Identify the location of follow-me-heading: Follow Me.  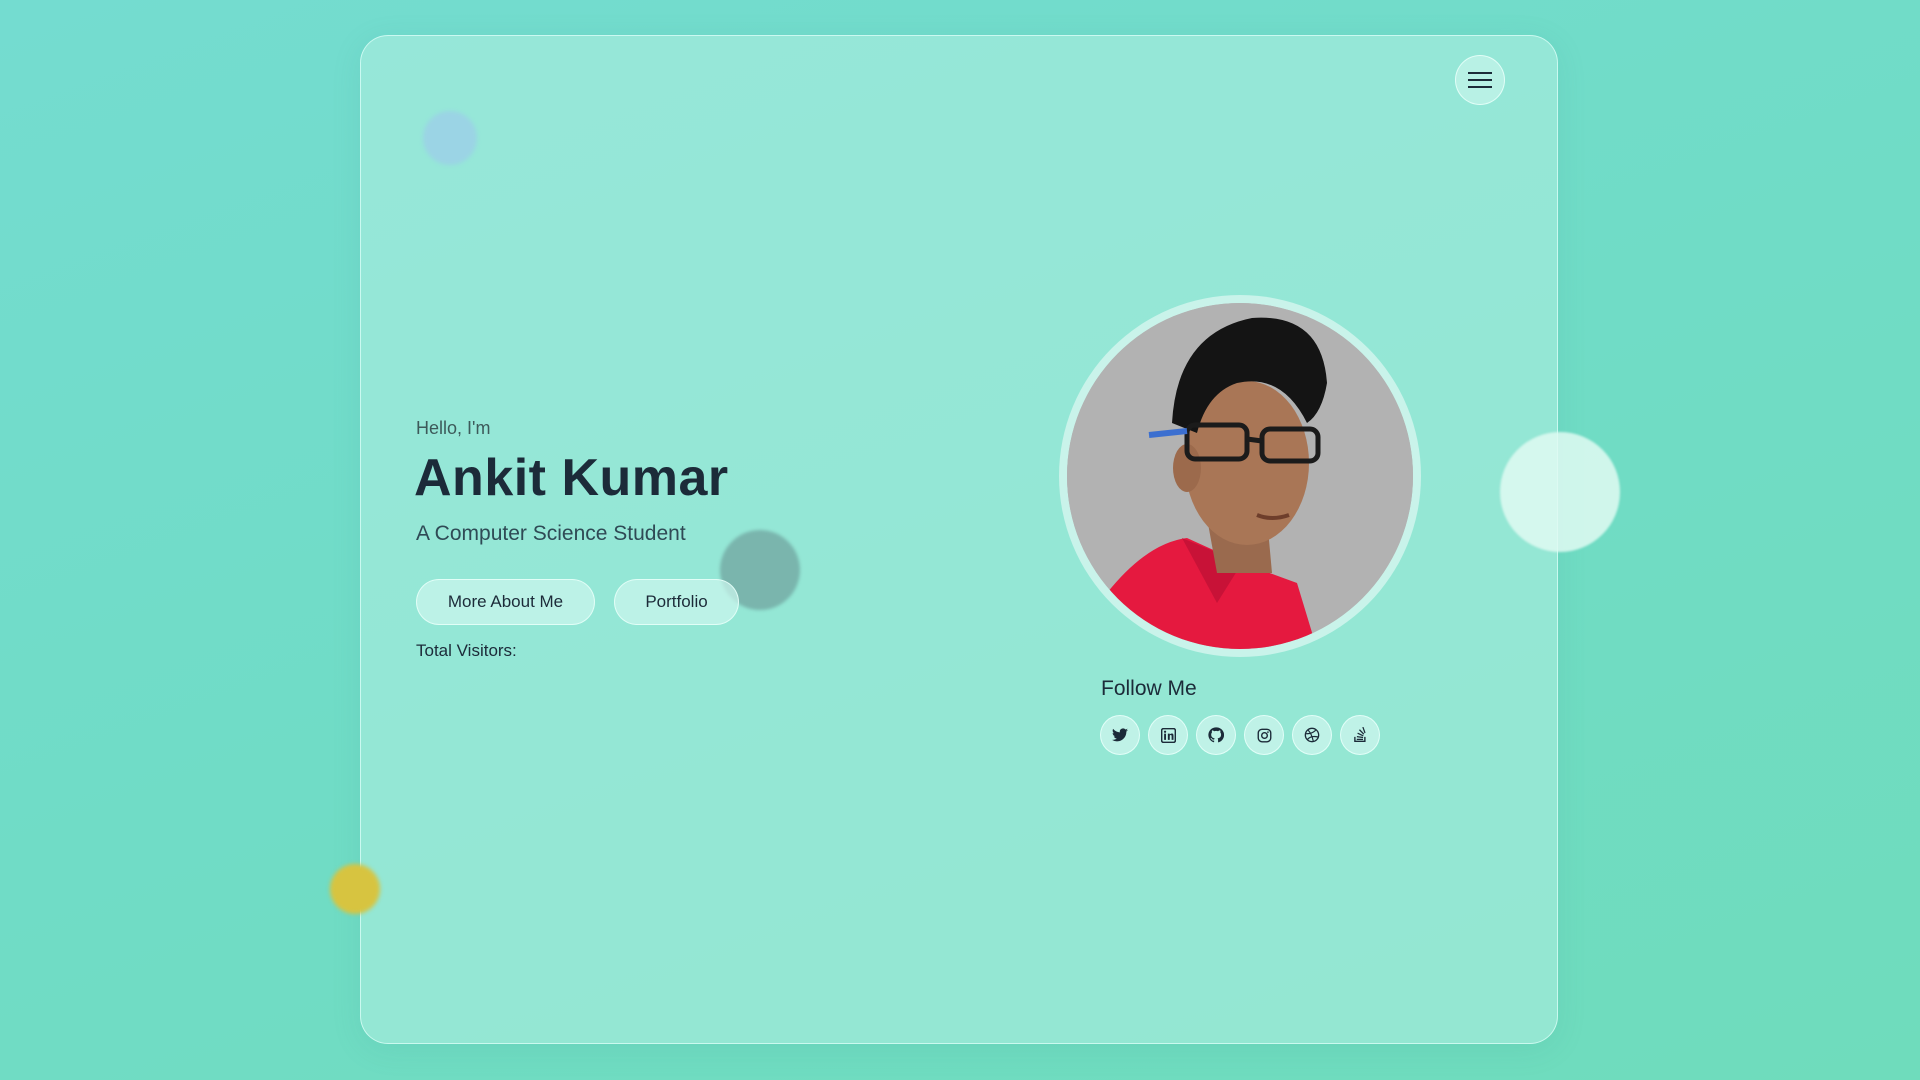
(1149, 688).